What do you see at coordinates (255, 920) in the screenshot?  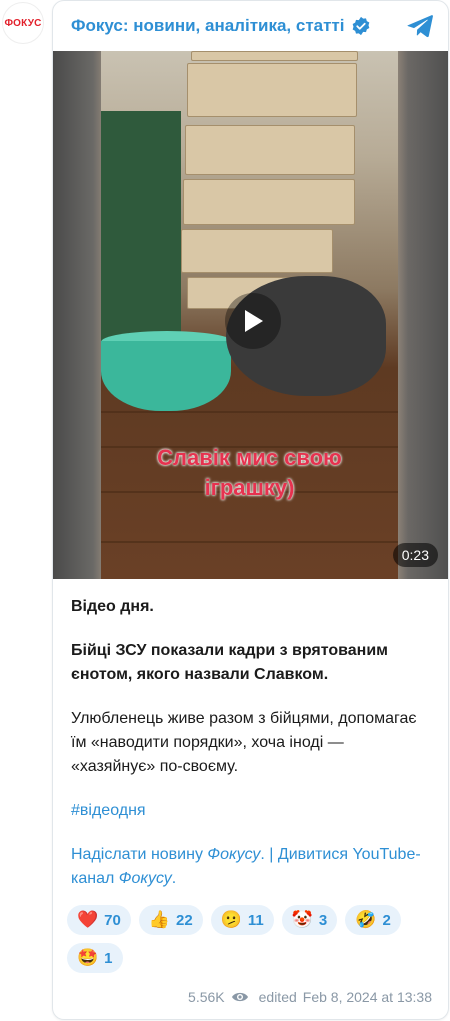 I see `reaction-count: 11` at bounding box center [255, 920].